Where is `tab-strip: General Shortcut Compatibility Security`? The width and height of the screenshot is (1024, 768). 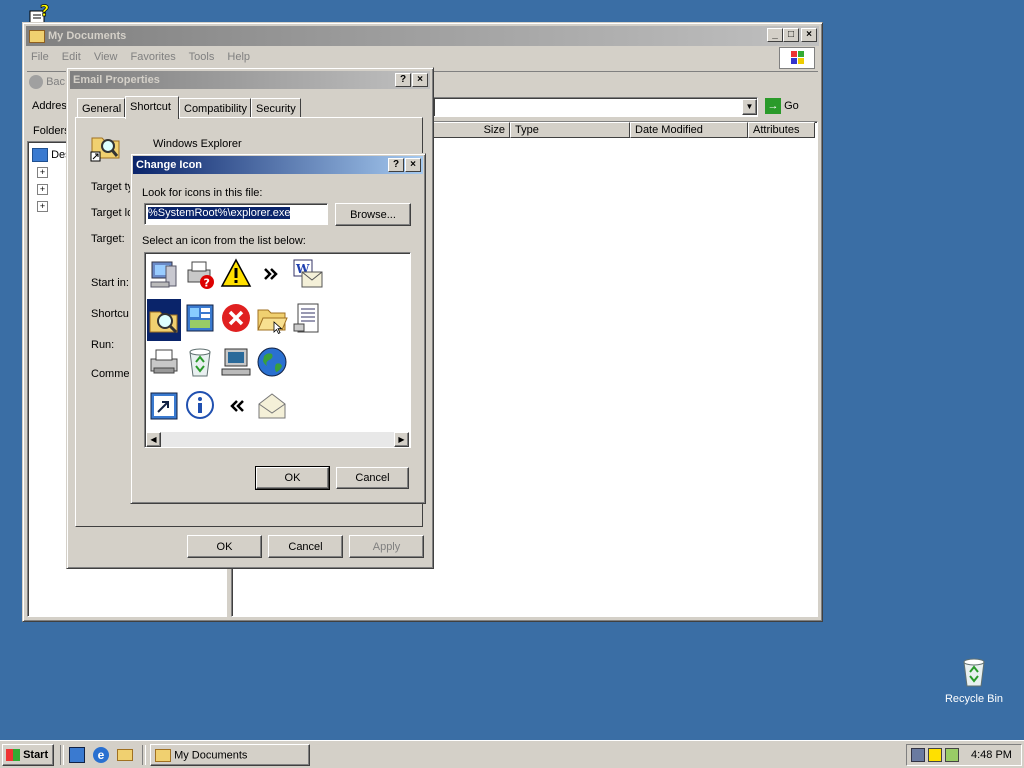 tab-strip: General Shortcut Compatibility Security is located at coordinates (250, 107).